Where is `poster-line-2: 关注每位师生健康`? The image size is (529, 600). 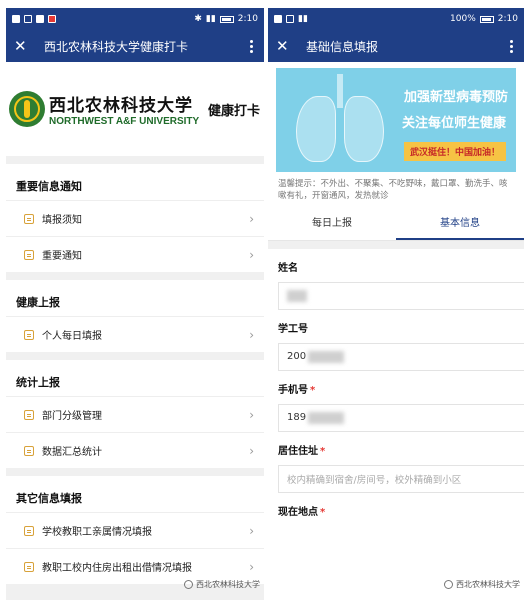
poster-line-2: 关注每位师生健康 is located at coordinates (453, 123).